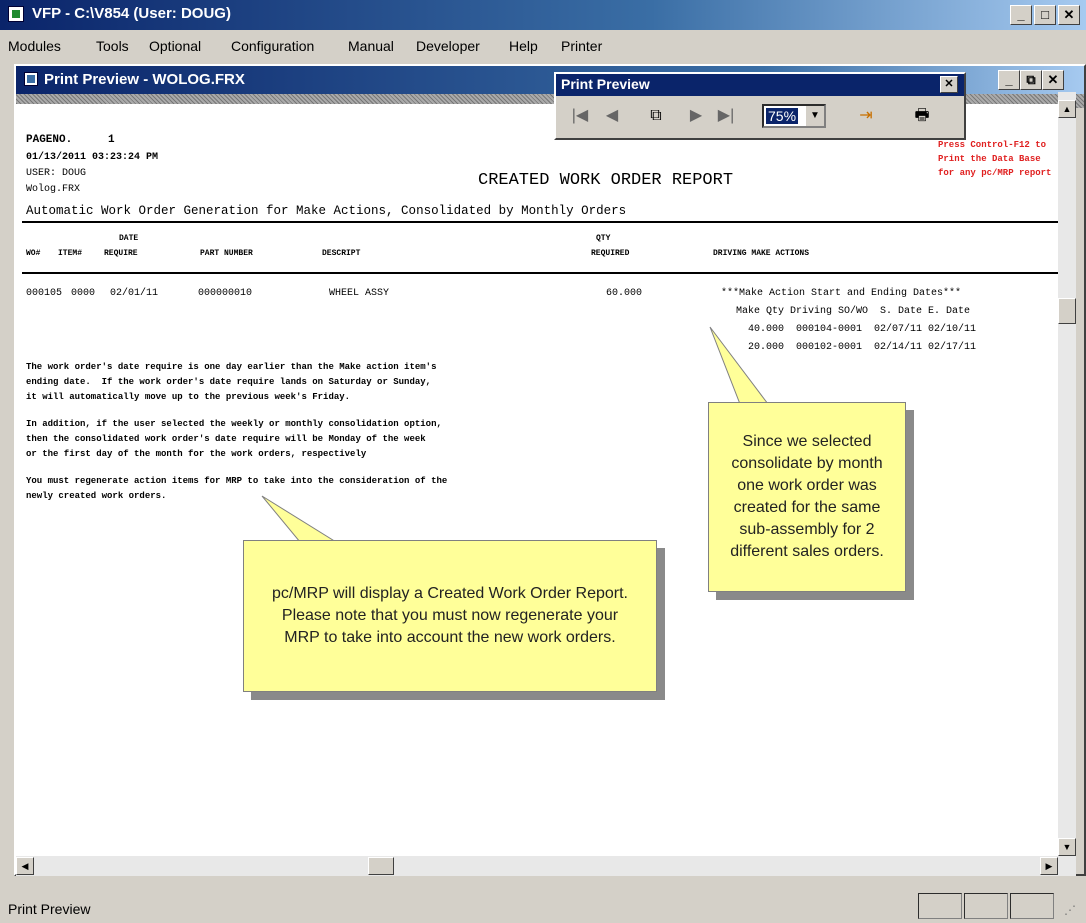 The height and width of the screenshot is (923, 1086). What do you see at coordinates (866, 116) in the screenshot?
I see `close-preview-icon: ⇥` at bounding box center [866, 116].